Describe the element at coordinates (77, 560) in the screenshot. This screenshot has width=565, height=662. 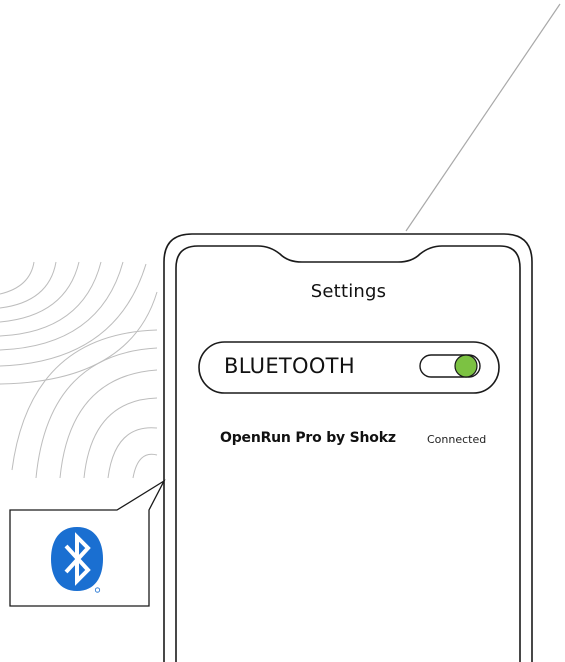
I see `bluetooth-logo-icon` at that location.